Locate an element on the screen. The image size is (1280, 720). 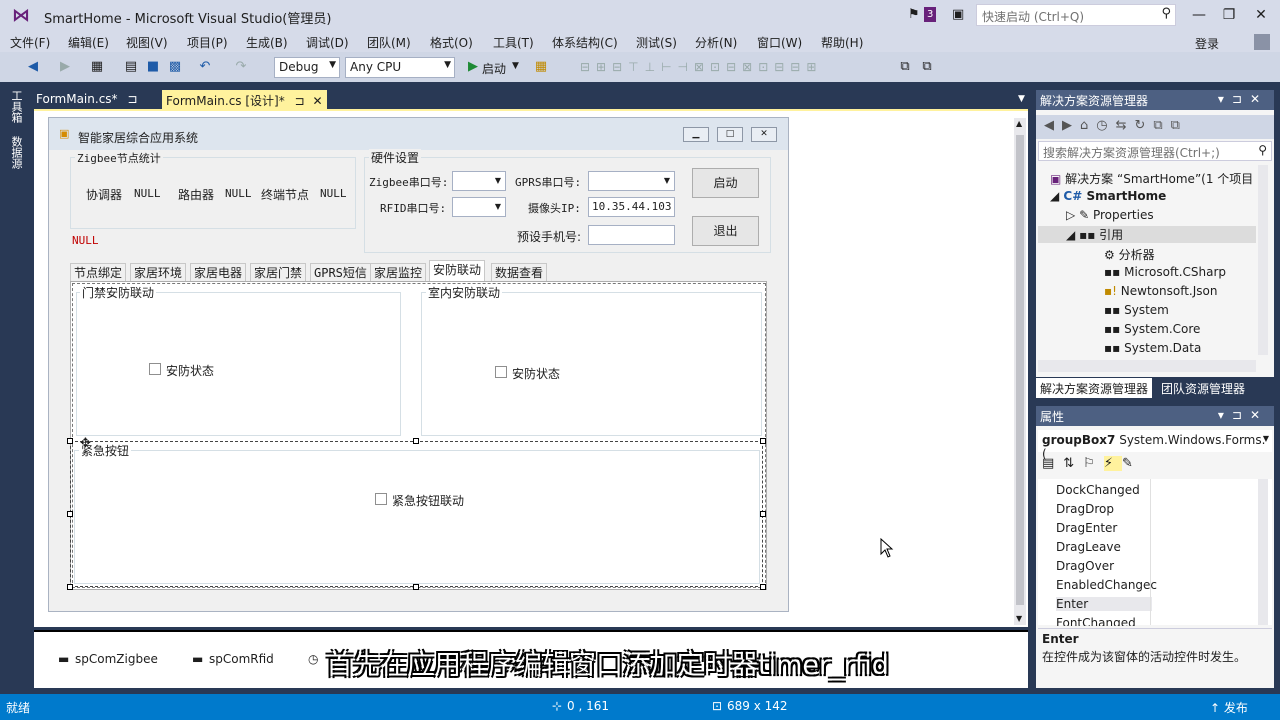
solution-hscrollbar is located at coordinates (1147, 366).